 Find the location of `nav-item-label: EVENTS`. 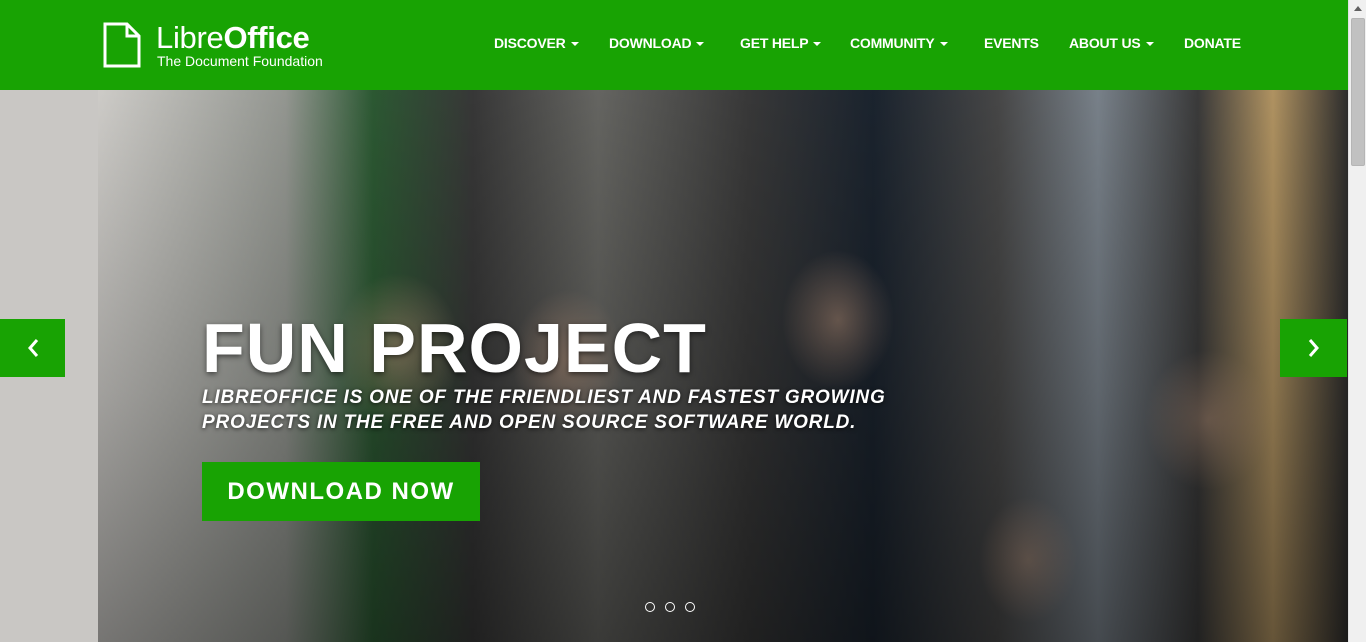

nav-item-label: EVENTS is located at coordinates (1011, 43).